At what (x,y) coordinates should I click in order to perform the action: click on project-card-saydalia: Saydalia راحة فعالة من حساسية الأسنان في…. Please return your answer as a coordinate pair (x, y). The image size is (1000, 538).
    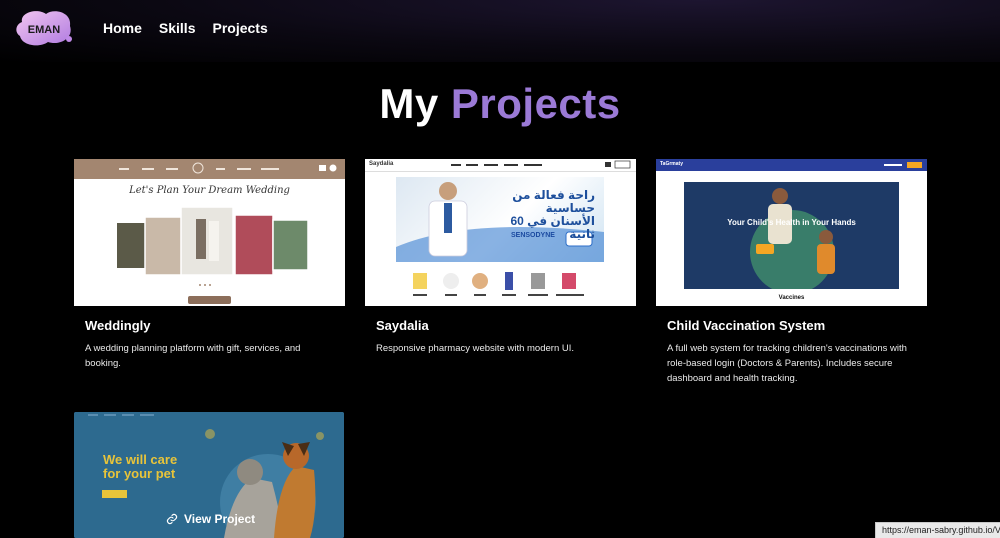
    Looking at the image, I should click on (500, 256).